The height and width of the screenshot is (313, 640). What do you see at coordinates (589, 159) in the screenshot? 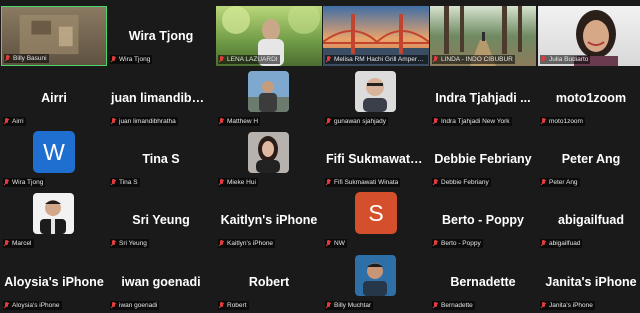
I see `participant-tile: Peter Ang Peter Ang` at bounding box center [589, 159].